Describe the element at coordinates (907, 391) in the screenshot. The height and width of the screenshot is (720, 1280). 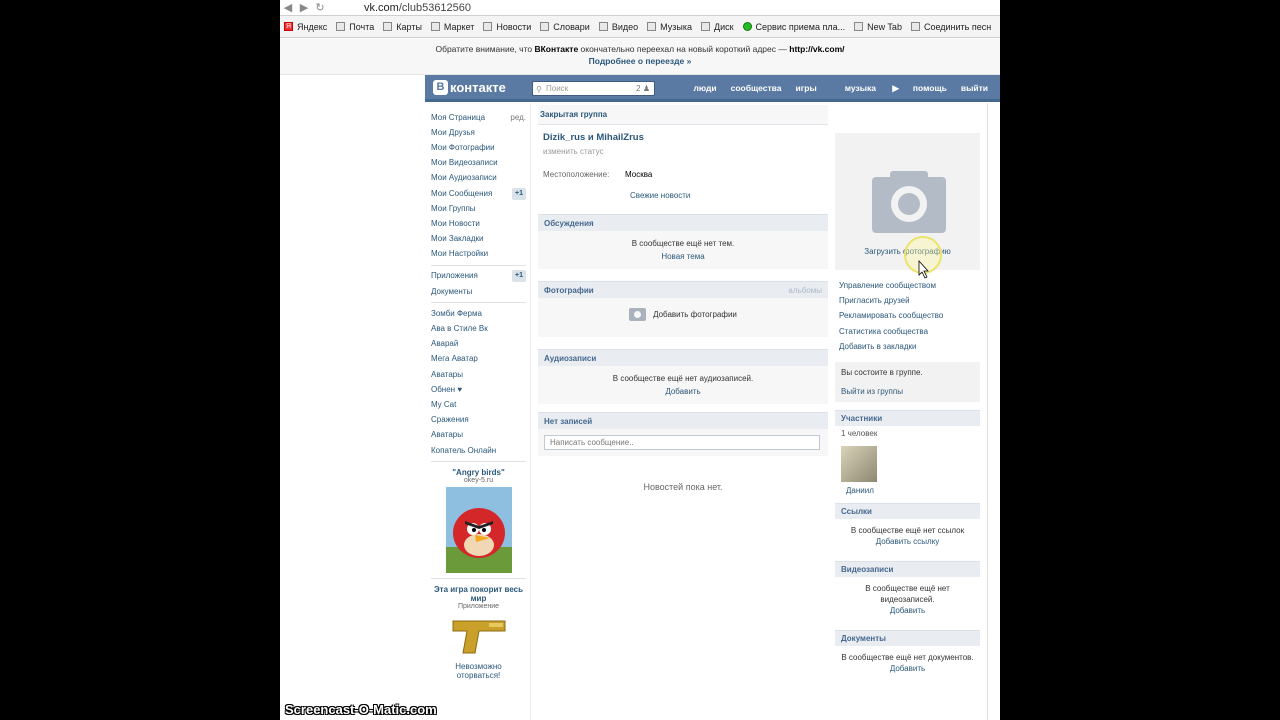
I see `leave-group-link: Выйти из группы` at that location.